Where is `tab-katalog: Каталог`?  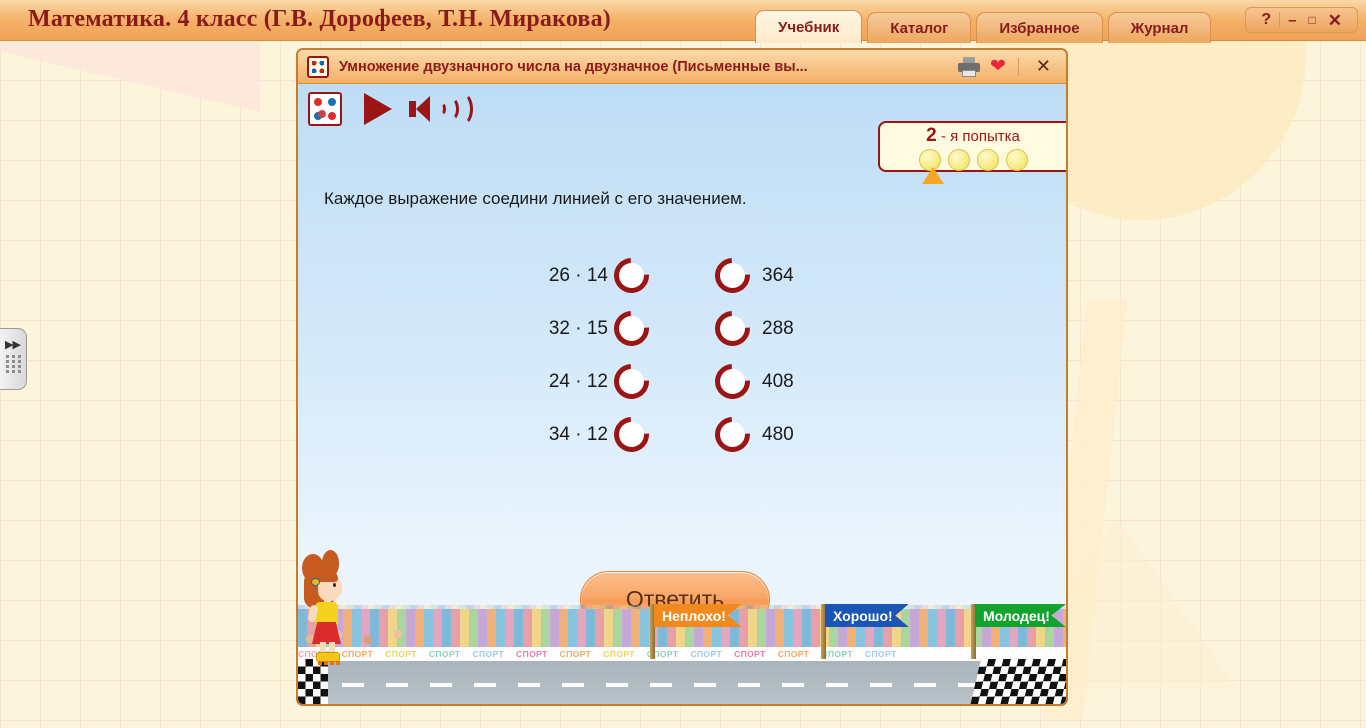
tab-katalog: Каталог is located at coordinates (919, 27).